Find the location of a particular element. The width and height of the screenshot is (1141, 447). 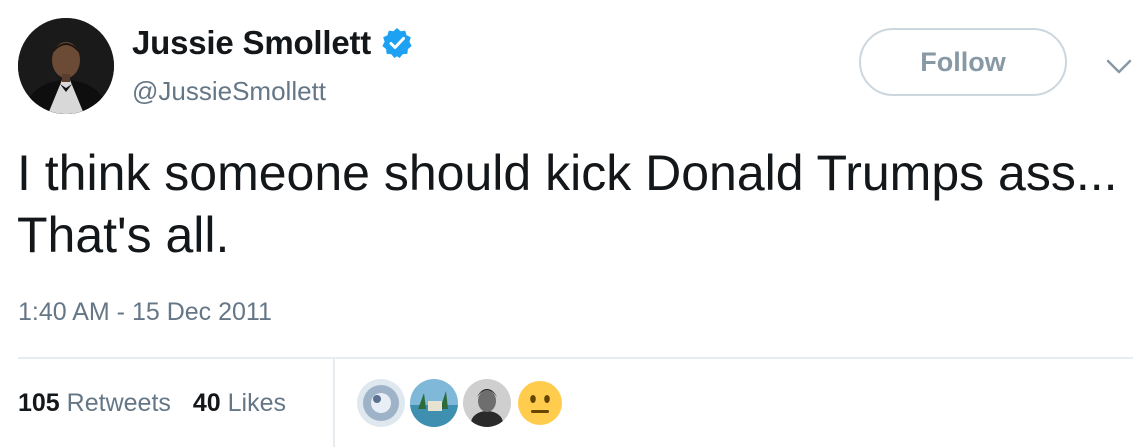

user-name-row: Jussie Smollett is located at coordinates (272, 43).